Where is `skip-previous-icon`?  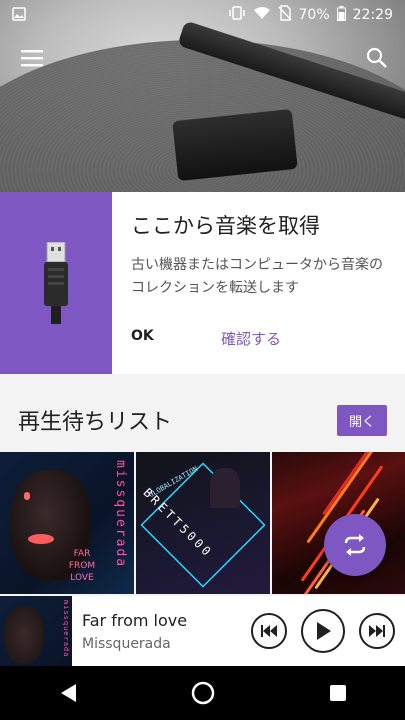
skip-previous-icon is located at coordinates (269, 631).